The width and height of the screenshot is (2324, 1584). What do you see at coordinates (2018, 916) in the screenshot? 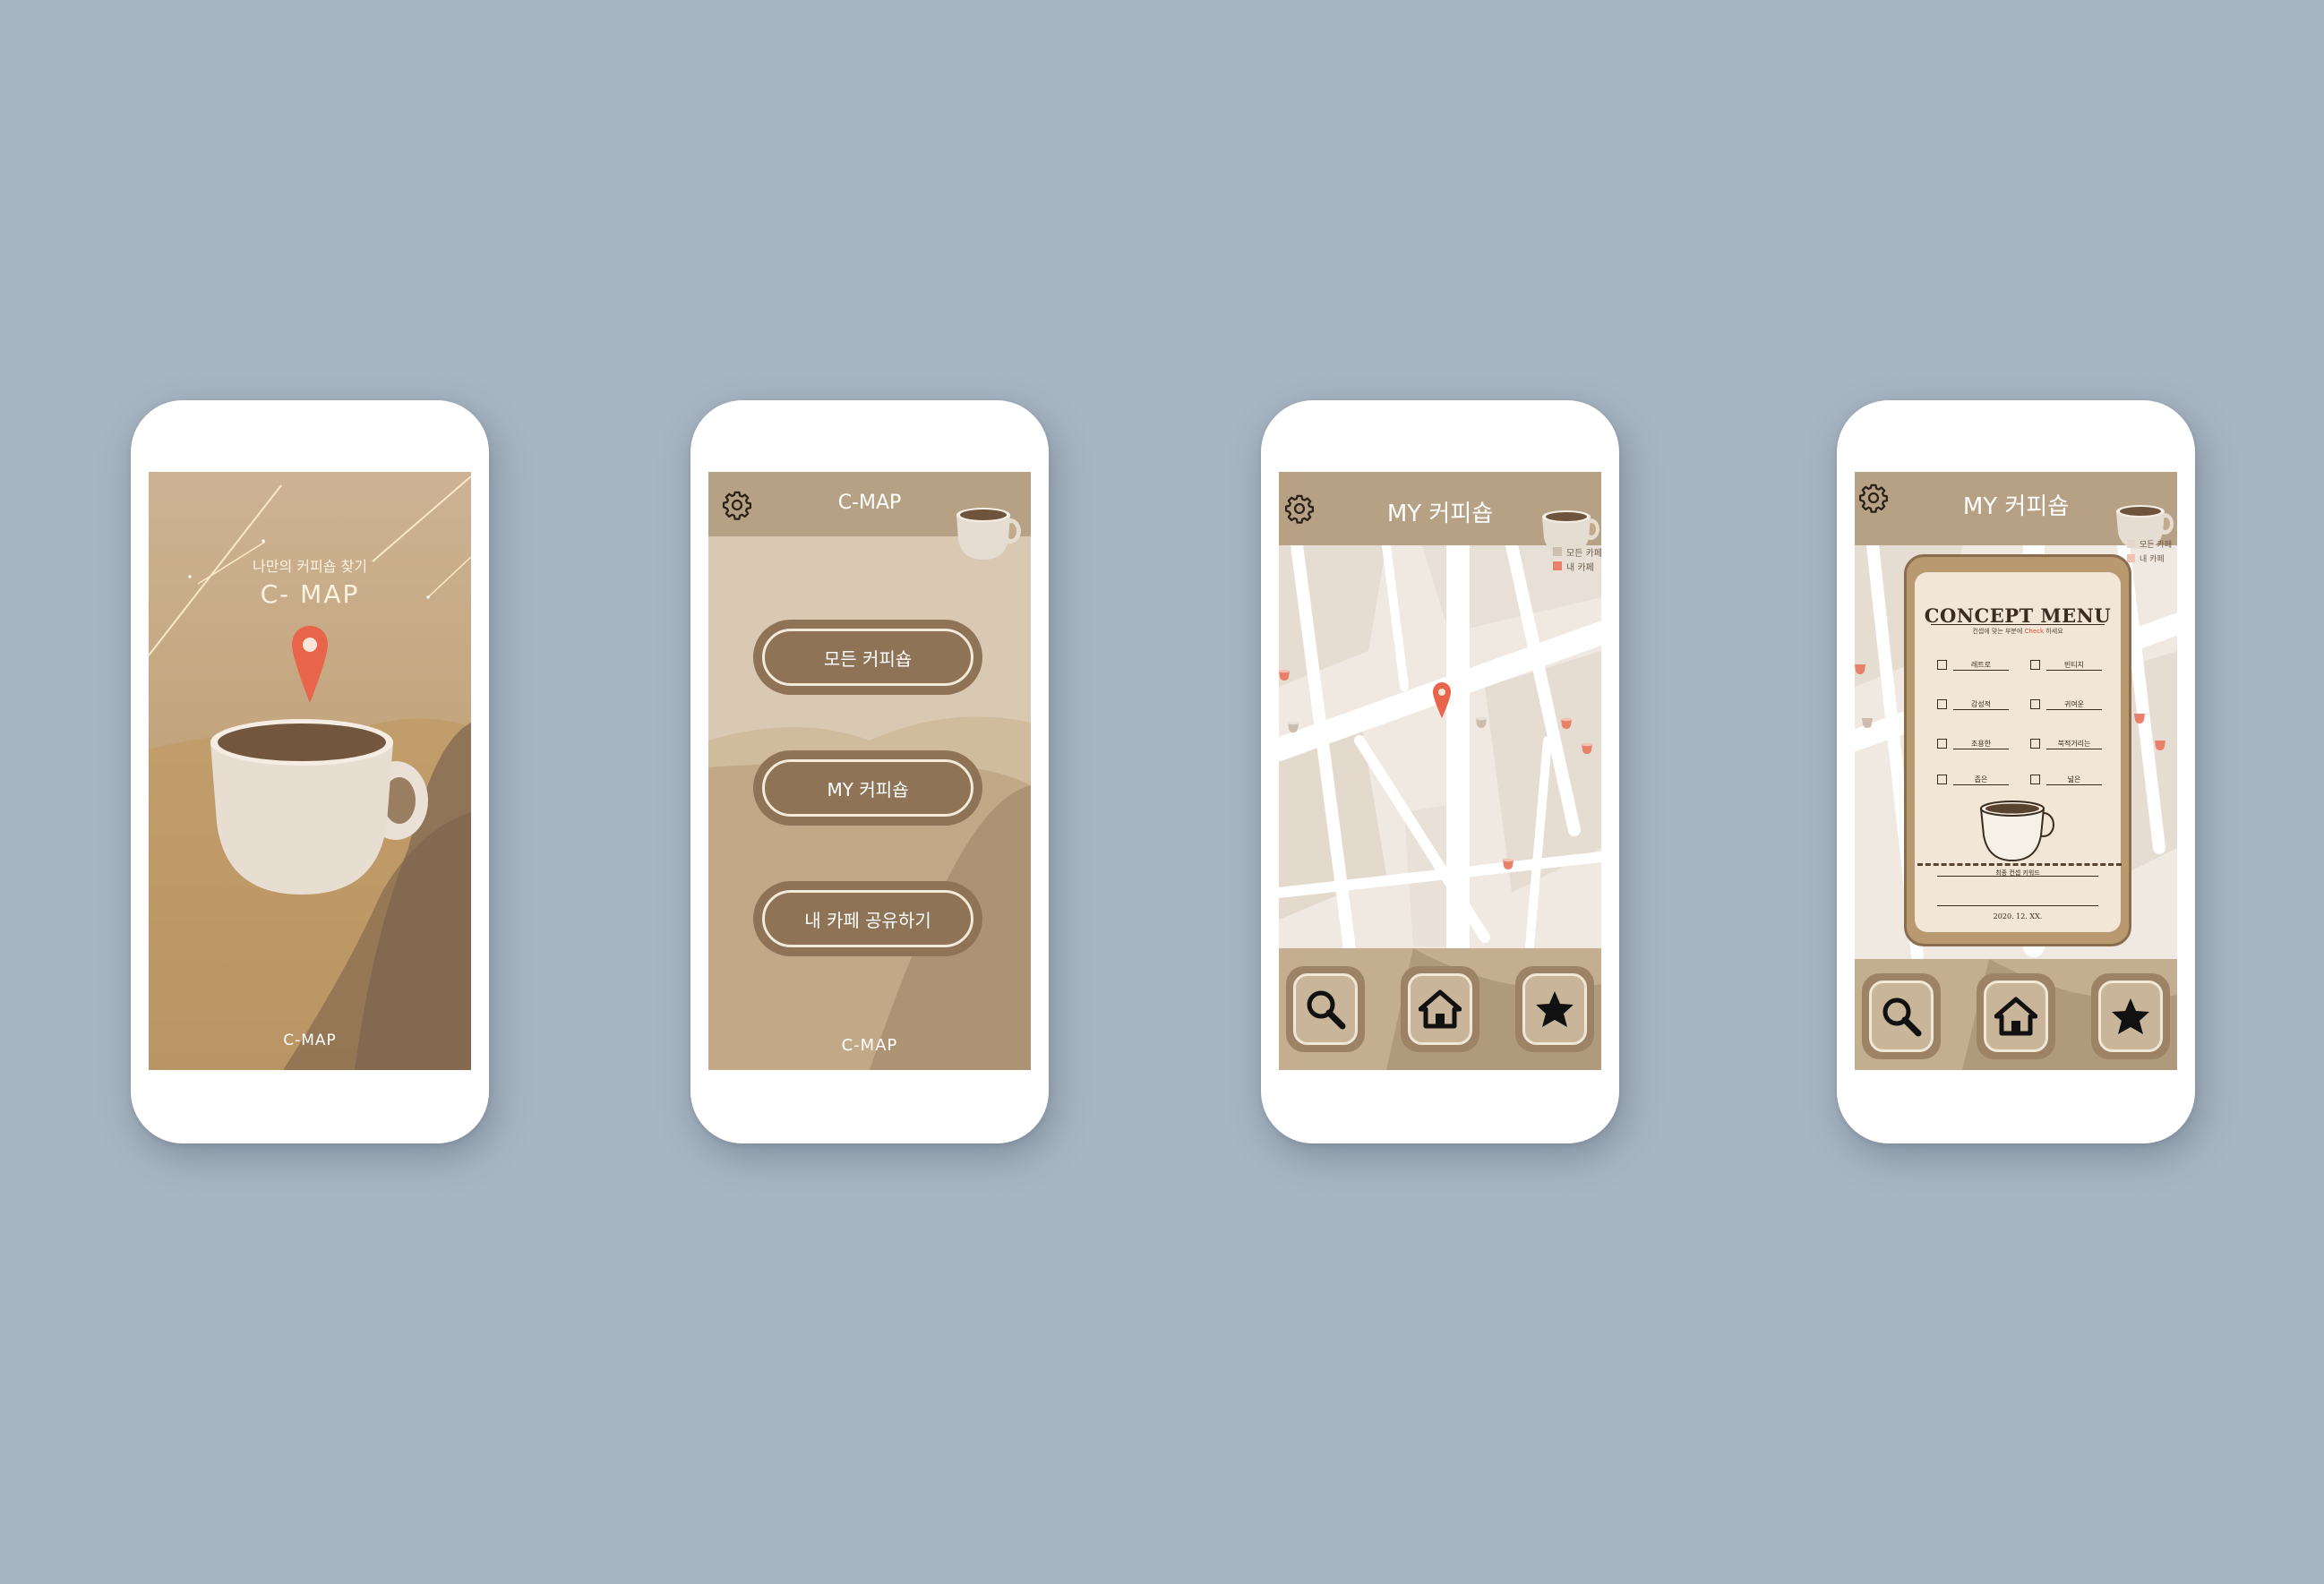
I see `card-date: 2020. 12. XX.` at bounding box center [2018, 916].